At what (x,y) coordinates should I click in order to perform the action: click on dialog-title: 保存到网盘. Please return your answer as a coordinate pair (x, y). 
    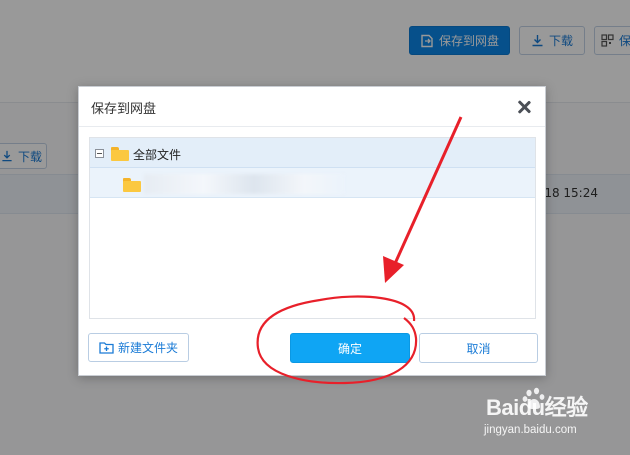
    Looking at the image, I should click on (124, 109).